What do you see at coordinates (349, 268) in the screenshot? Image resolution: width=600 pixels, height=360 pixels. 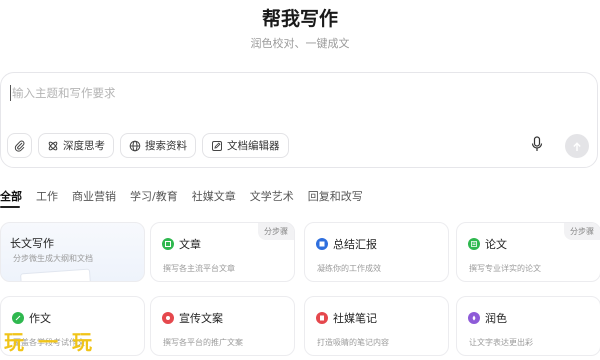 I see `card-desc: 凝练你的工作成效` at bounding box center [349, 268].